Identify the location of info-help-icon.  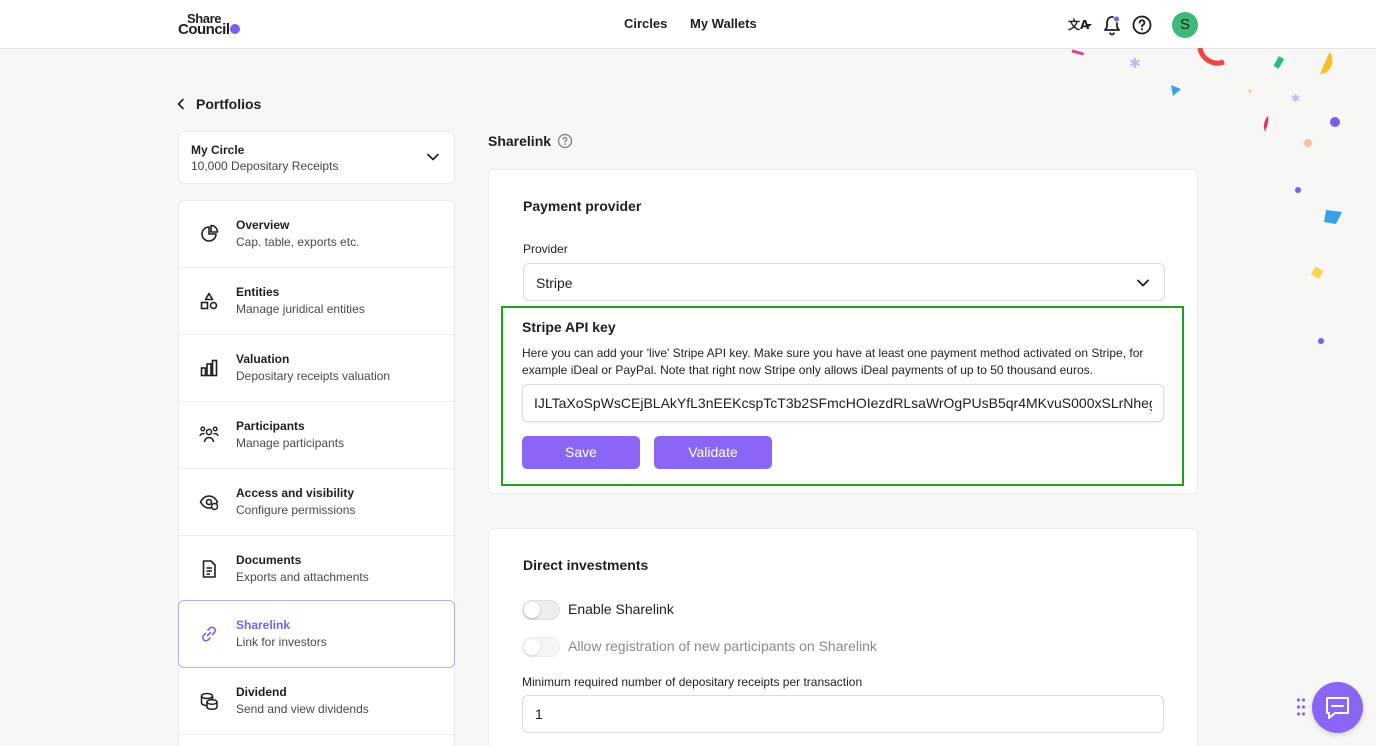
(565, 141).